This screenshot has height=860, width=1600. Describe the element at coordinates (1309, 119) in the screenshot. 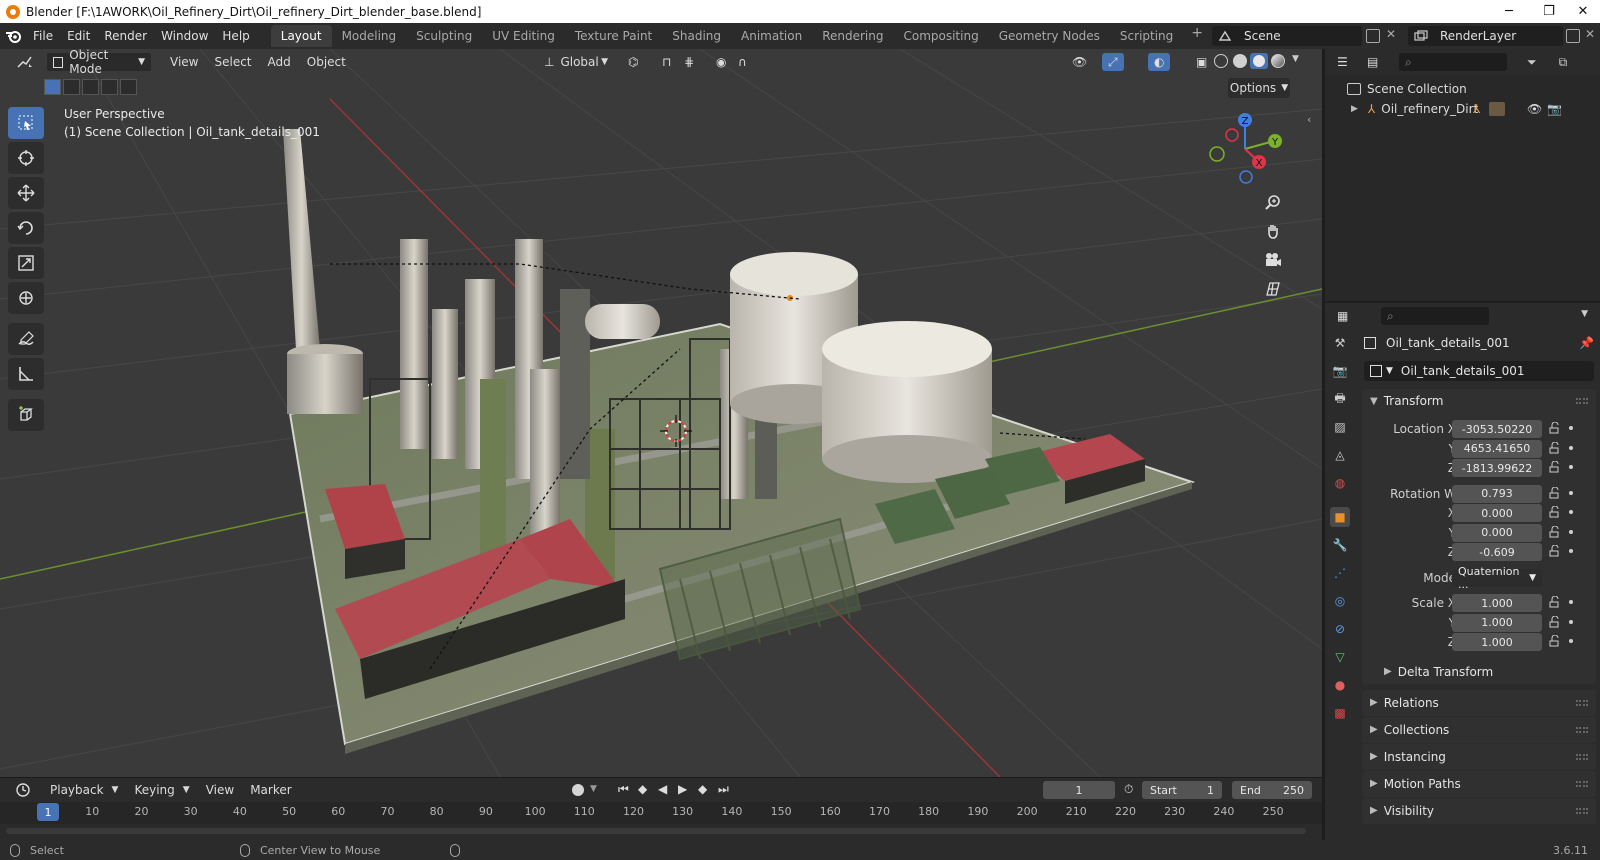

I see `sidebar-toggle-chevron-icon: ‹` at that location.